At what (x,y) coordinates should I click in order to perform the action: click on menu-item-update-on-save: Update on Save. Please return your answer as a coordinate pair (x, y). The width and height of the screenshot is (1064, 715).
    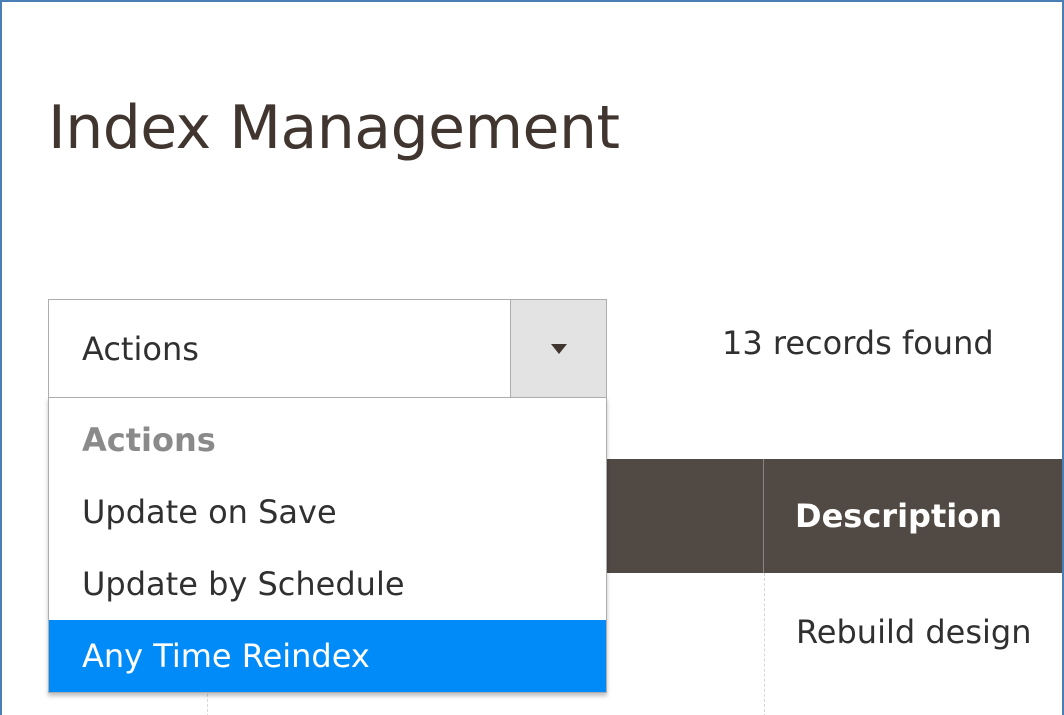
    Looking at the image, I should click on (327, 512).